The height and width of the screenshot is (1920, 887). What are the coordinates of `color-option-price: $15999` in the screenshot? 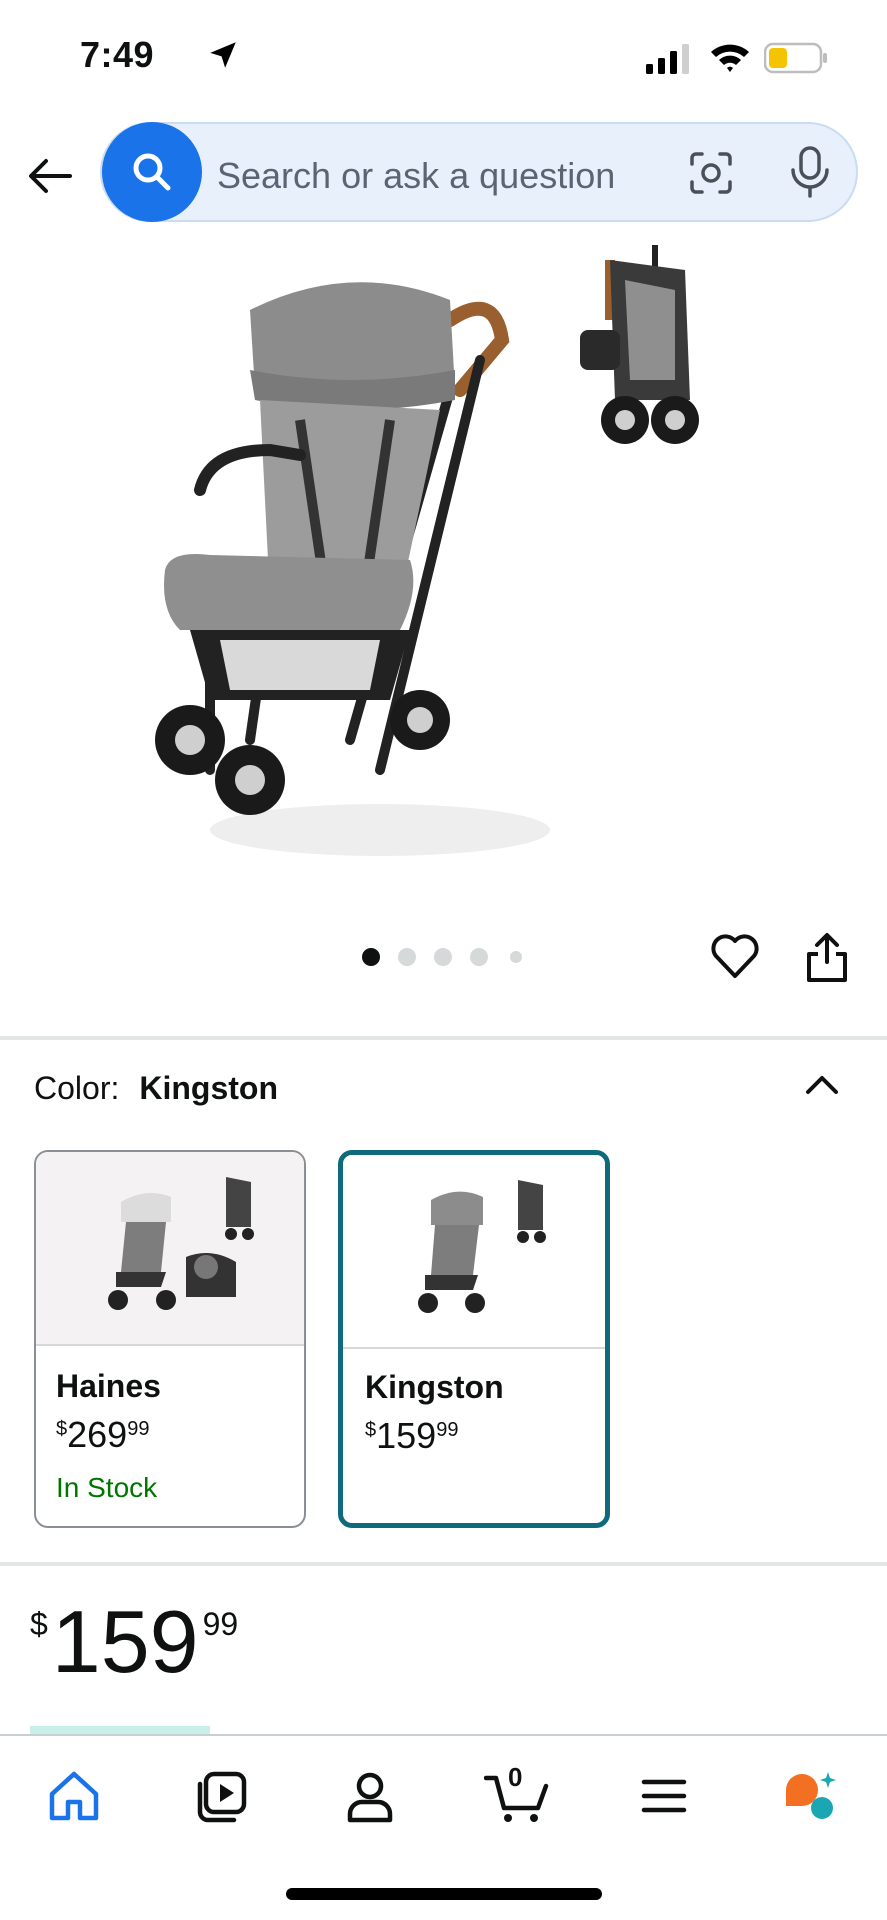 It's located at (411, 1436).